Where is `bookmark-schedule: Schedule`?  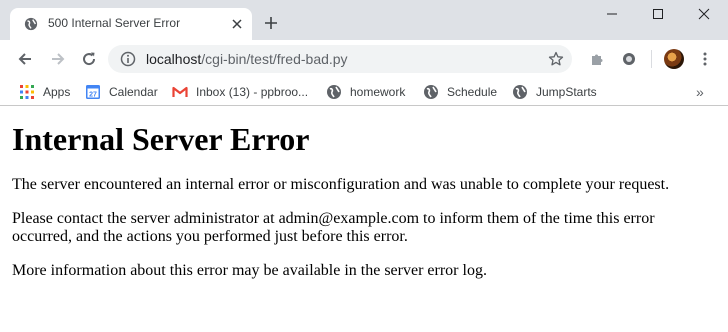 bookmark-schedule: Schedule is located at coordinates (460, 92).